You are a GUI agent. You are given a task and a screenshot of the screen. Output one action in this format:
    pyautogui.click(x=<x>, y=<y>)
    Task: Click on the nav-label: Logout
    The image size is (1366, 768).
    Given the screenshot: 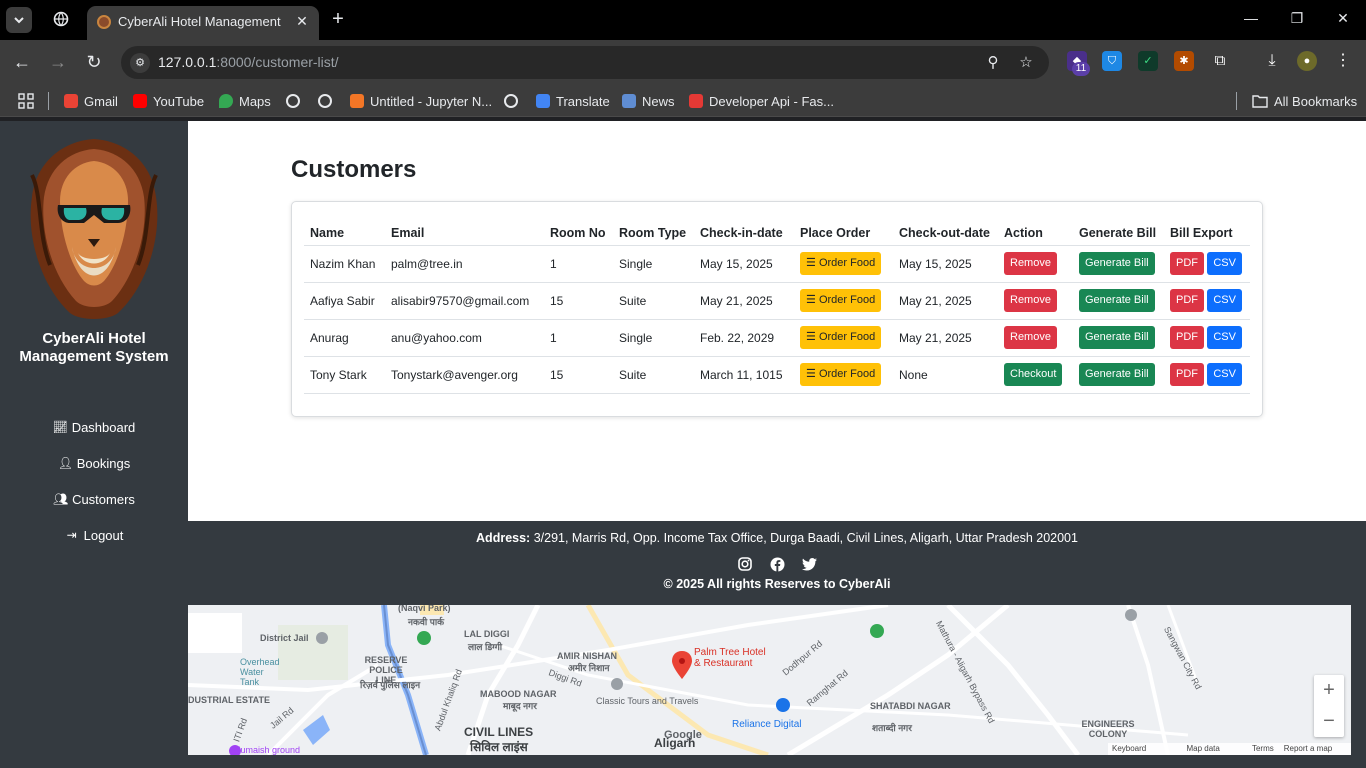 What is the action you would take?
    pyautogui.click(x=103, y=535)
    